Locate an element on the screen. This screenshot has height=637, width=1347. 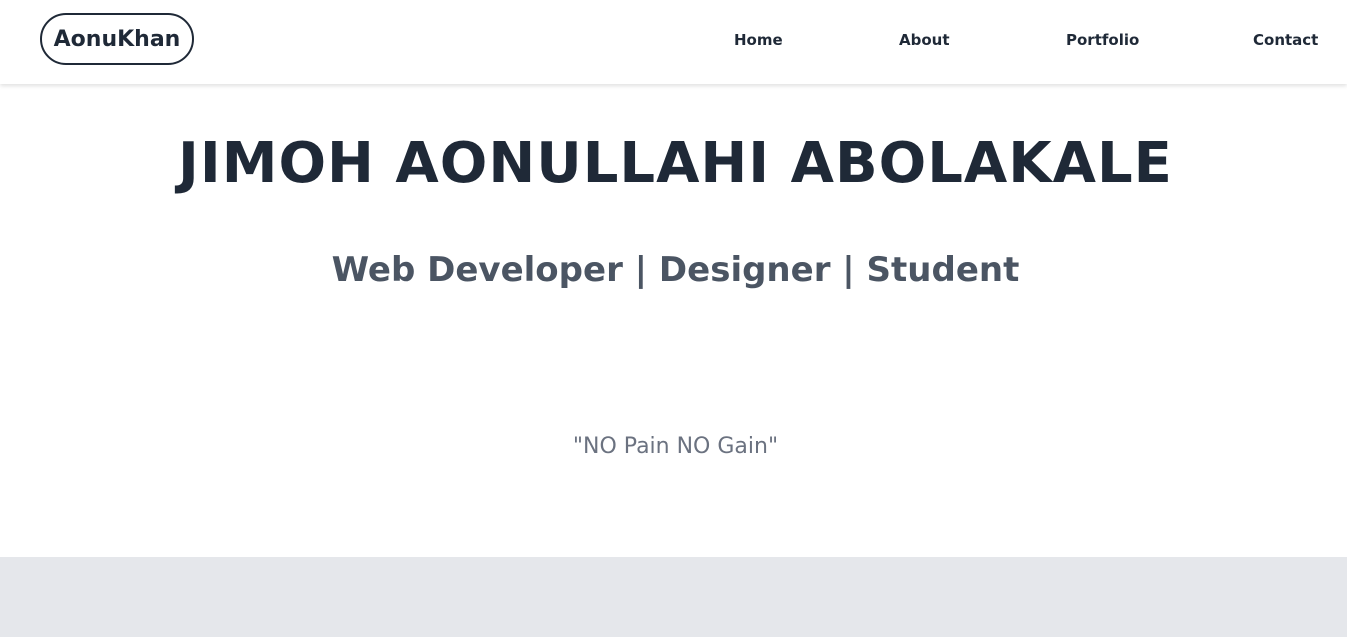
nav-link-portfolio: Portfolio is located at coordinates (1102, 40).